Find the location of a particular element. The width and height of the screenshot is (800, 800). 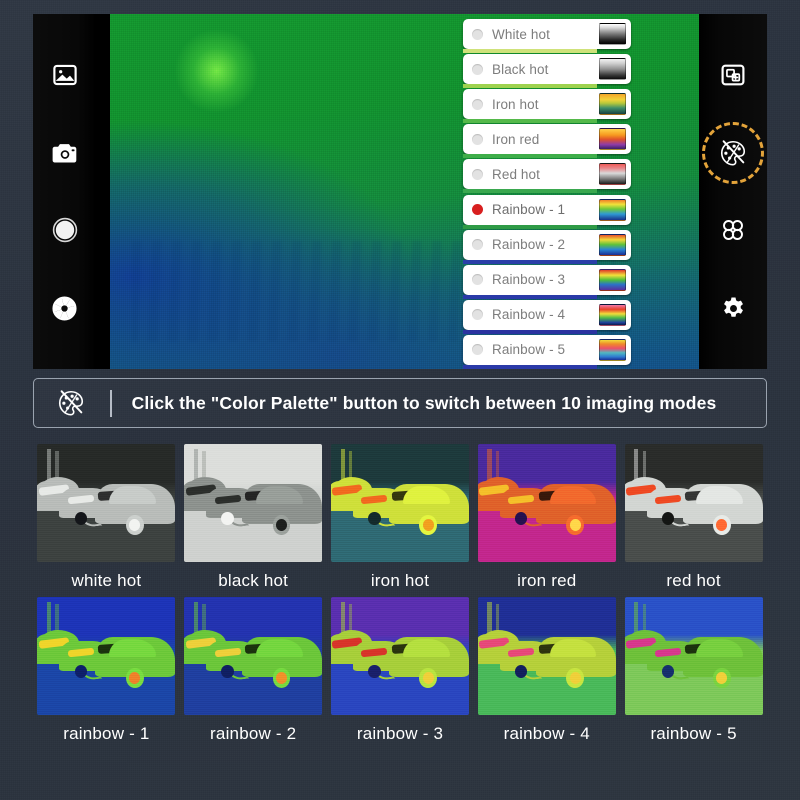

imaging-mode-cell: rainbow - 5 is located at coordinates (693, 670).